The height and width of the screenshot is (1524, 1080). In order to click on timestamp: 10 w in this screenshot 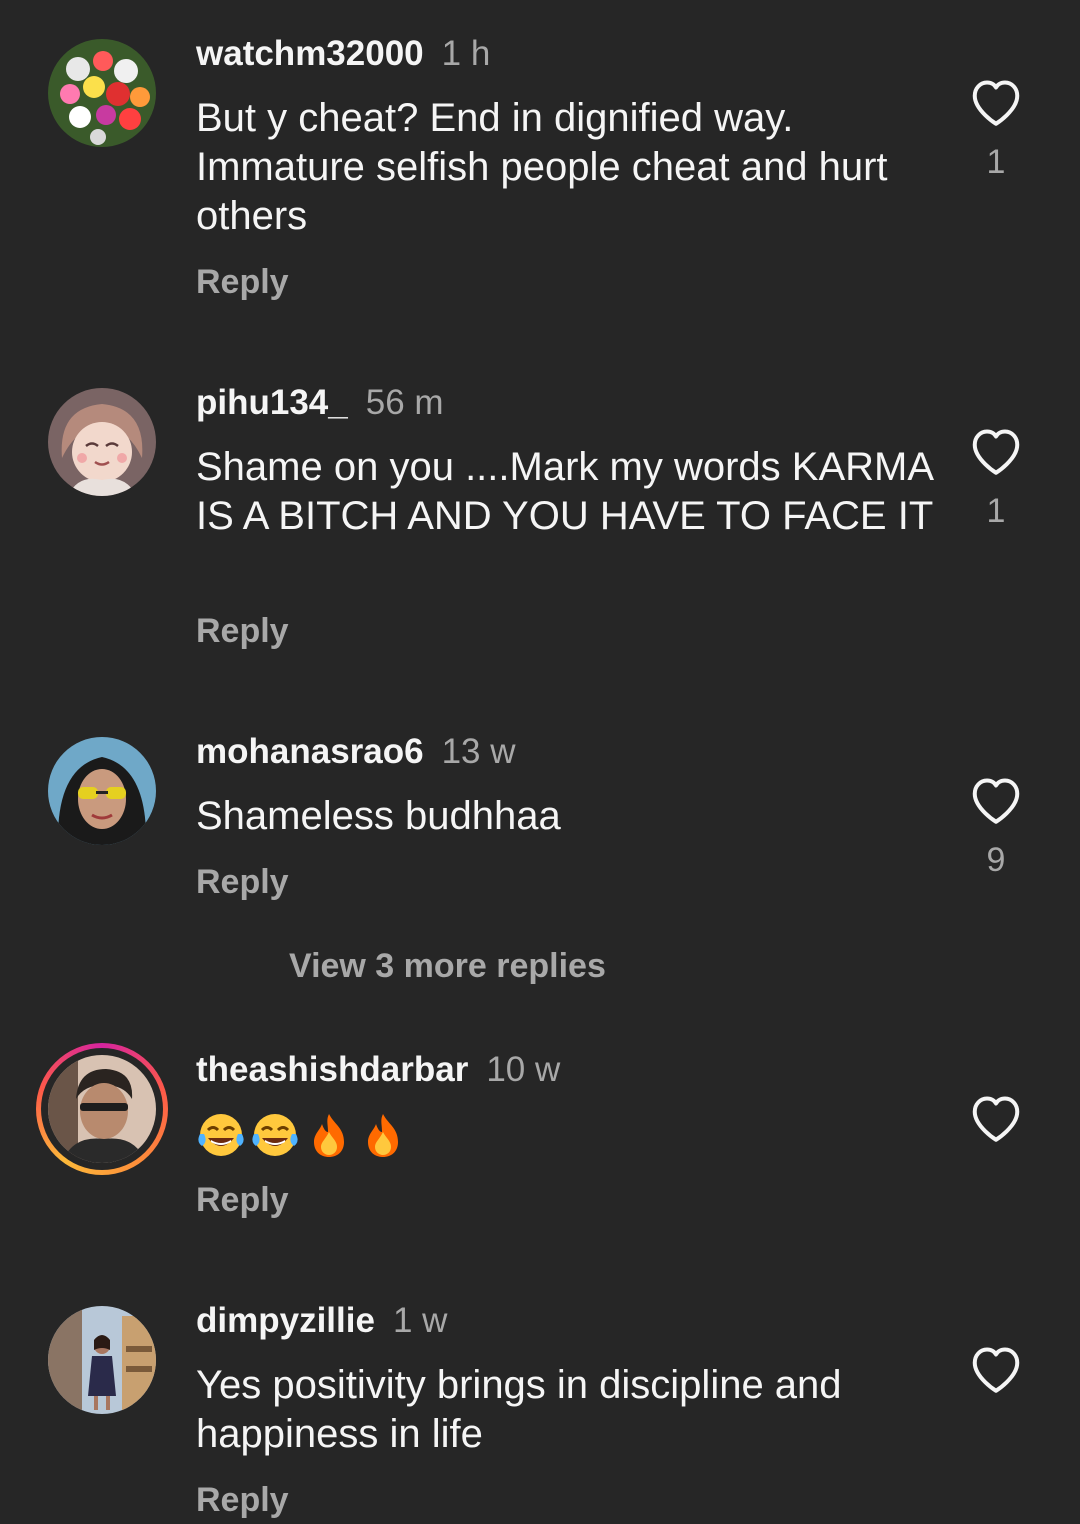, I will do `click(523, 1069)`.